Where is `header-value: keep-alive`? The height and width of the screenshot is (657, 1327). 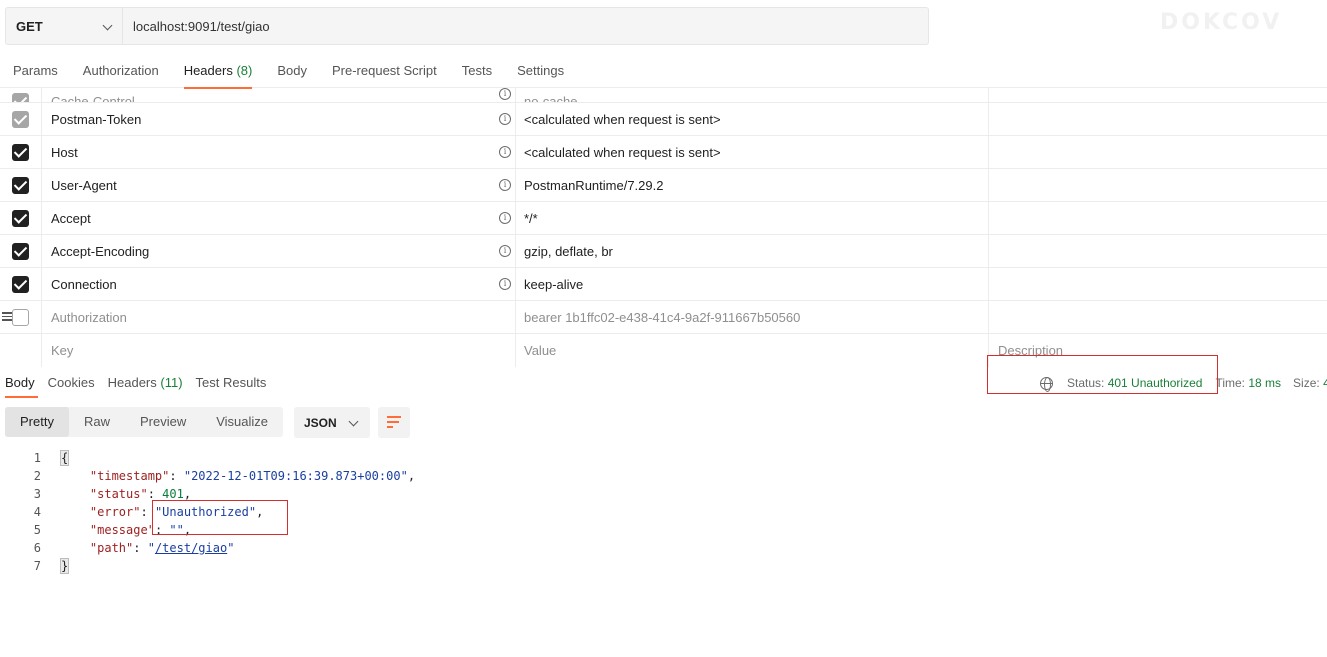 header-value: keep-alive is located at coordinates (554, 284).